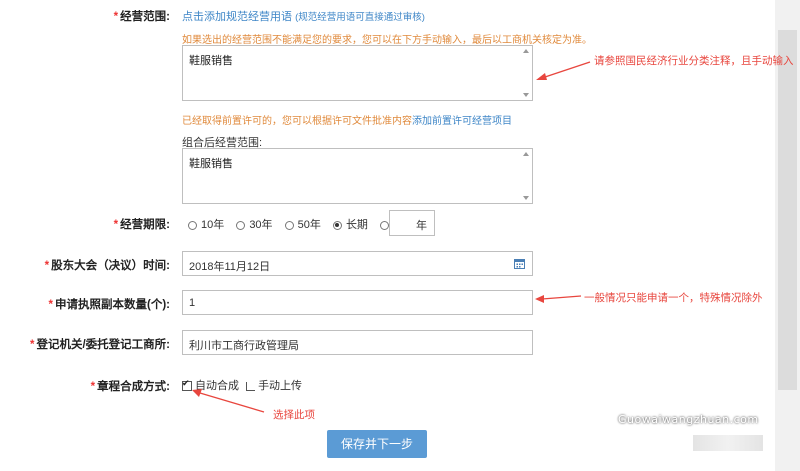 The width and height of the screenshot is (800, 471). What do you see at coordinates (230, 267) in the screenshot?
I see `meeting-date-value: 2018年11月12日` at bounding box center [230, 267].